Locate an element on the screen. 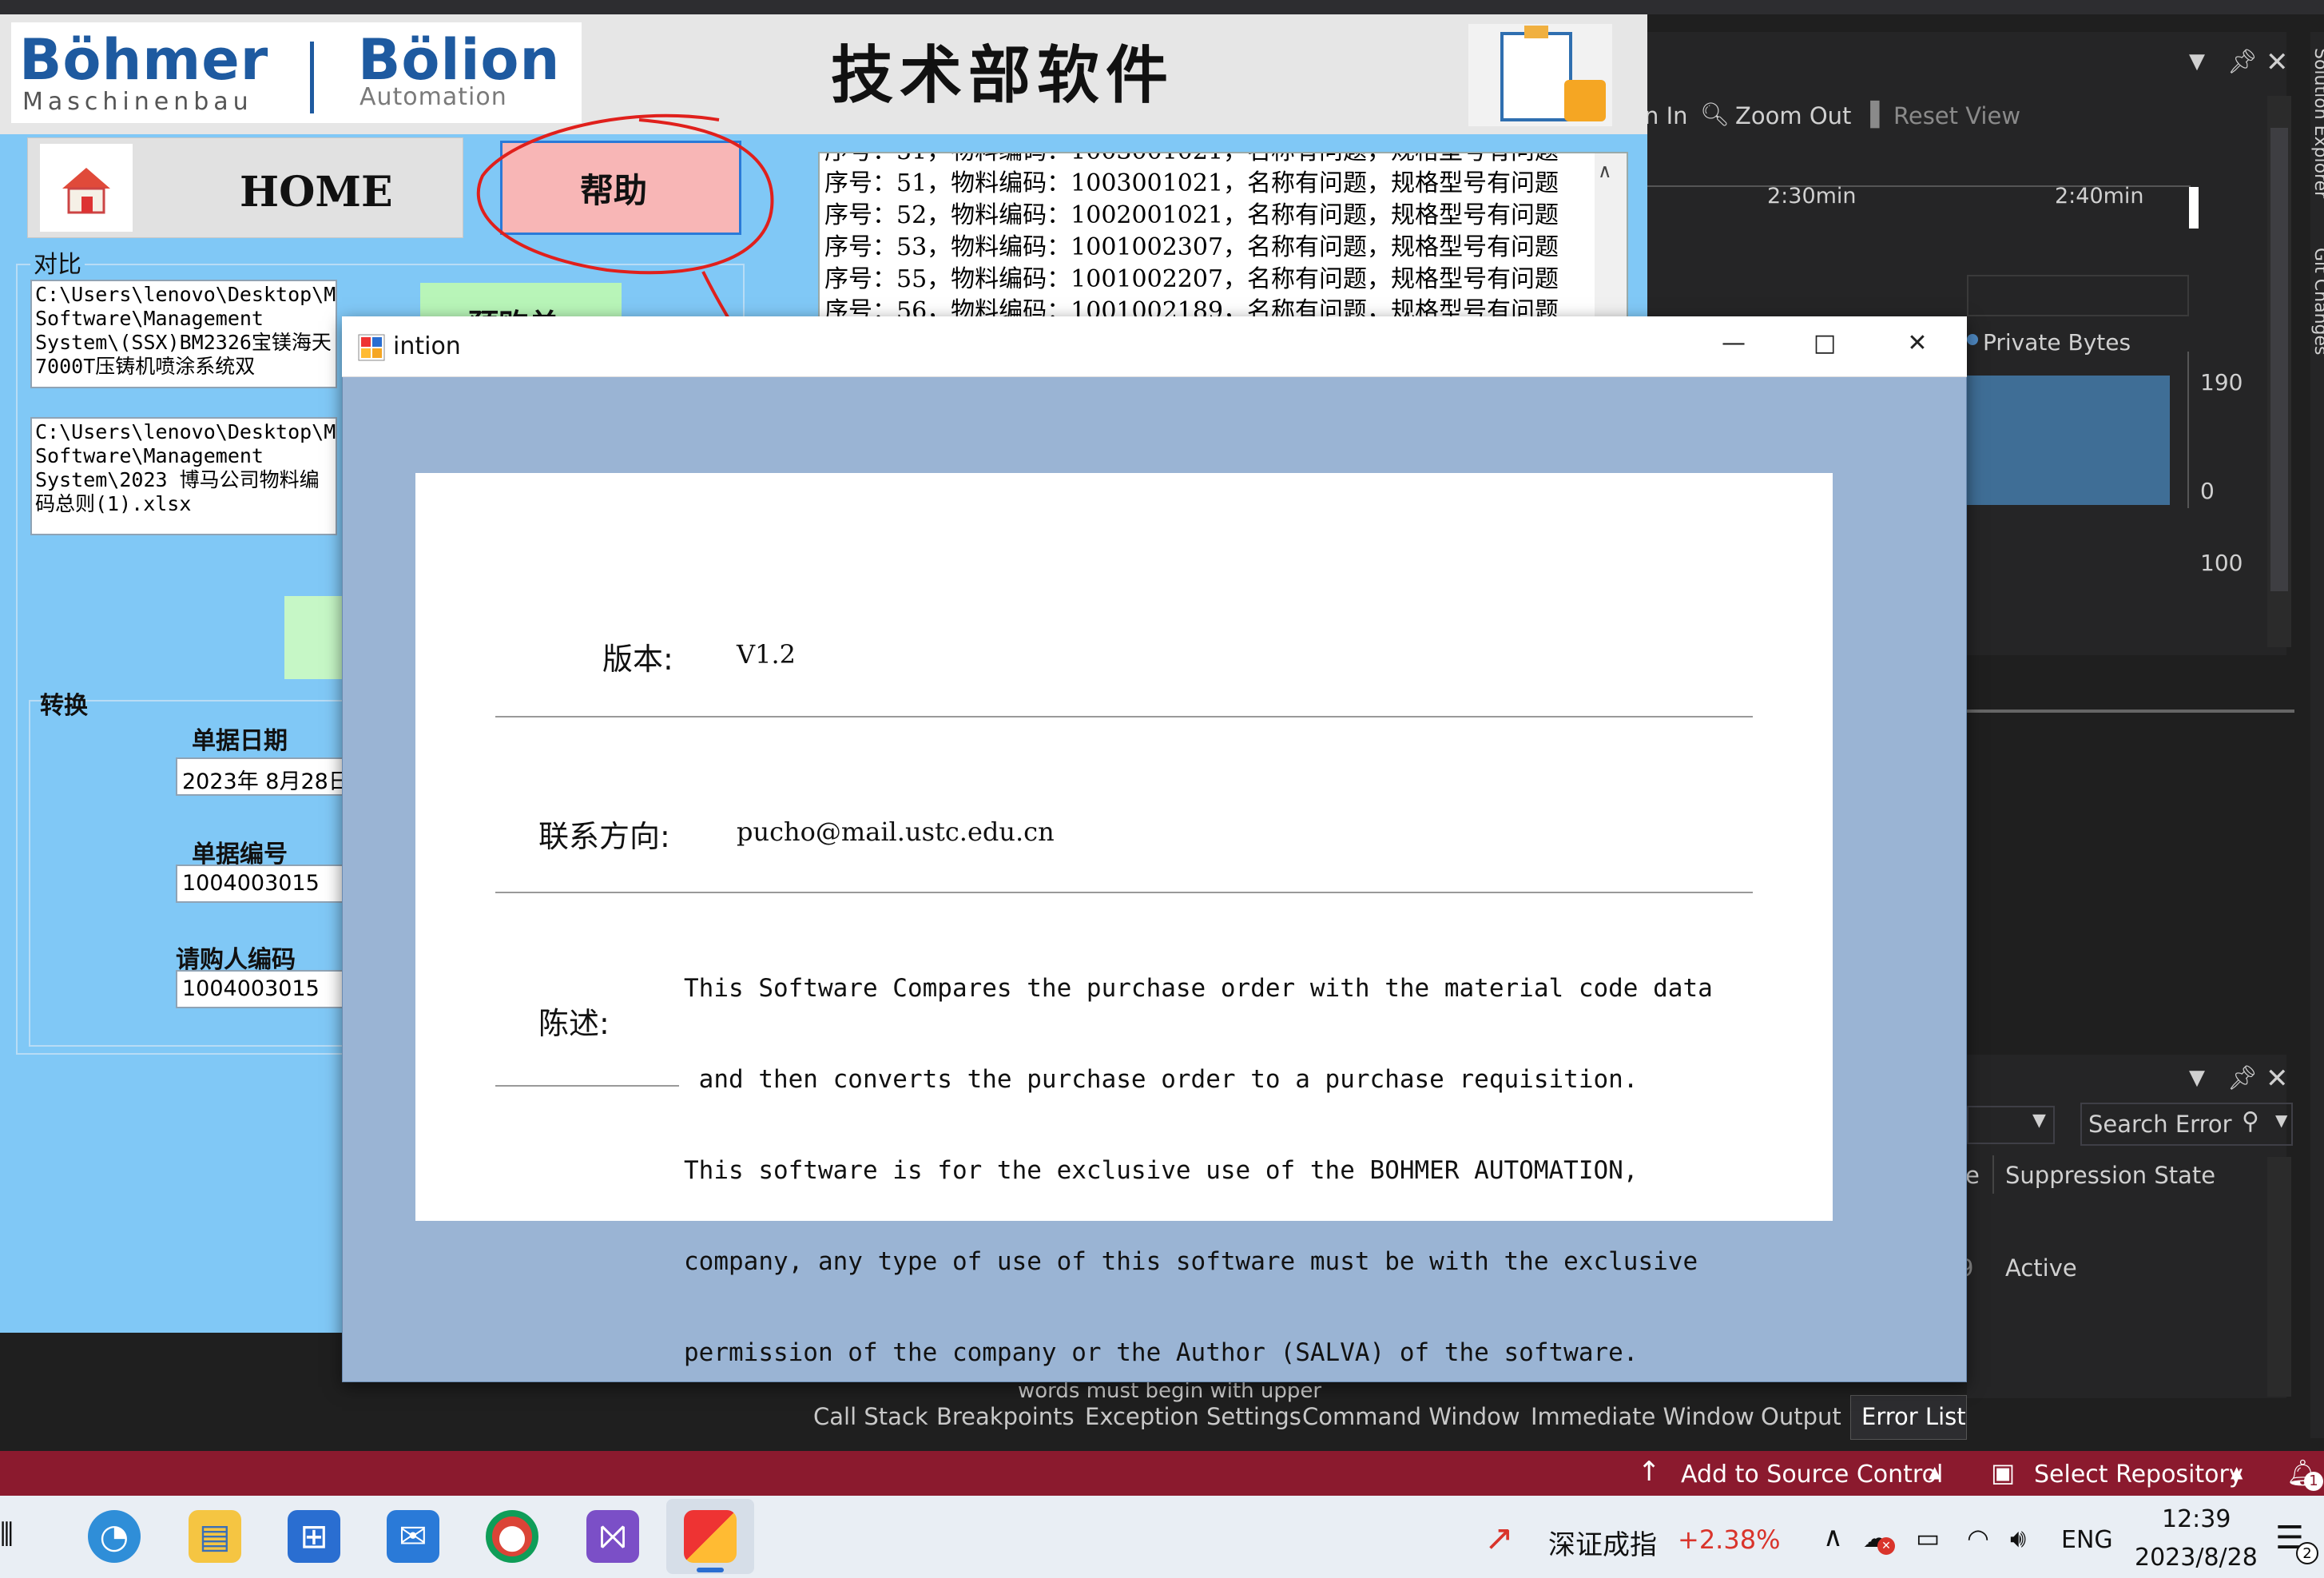 This screenshot has height=1578, width=2324. task-view-icon: ⫴ is located at coordinates (7, 1534).